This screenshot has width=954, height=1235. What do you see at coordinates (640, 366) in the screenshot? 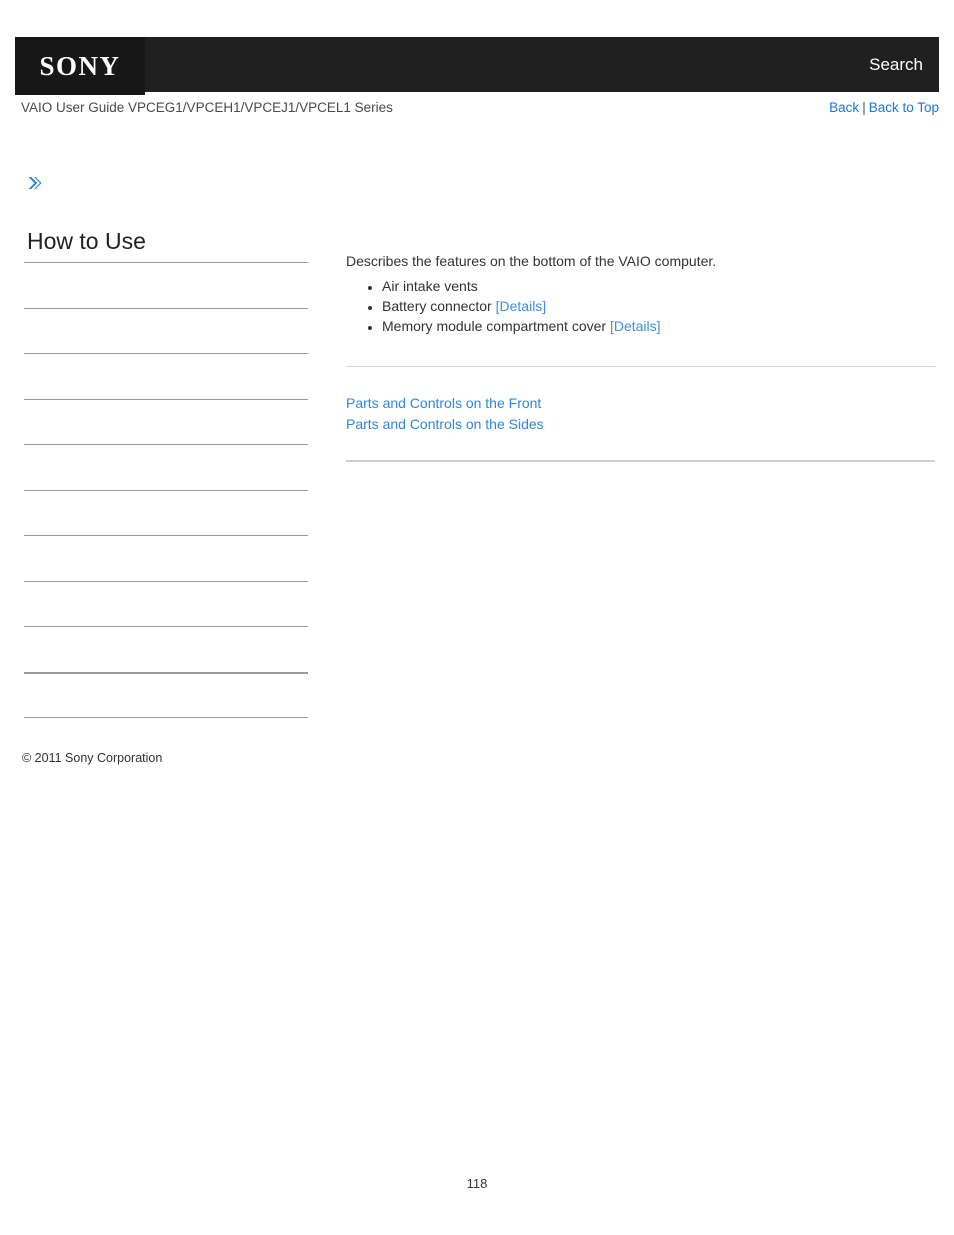
I see `content-divider-top` at bounding box center [640, 366].